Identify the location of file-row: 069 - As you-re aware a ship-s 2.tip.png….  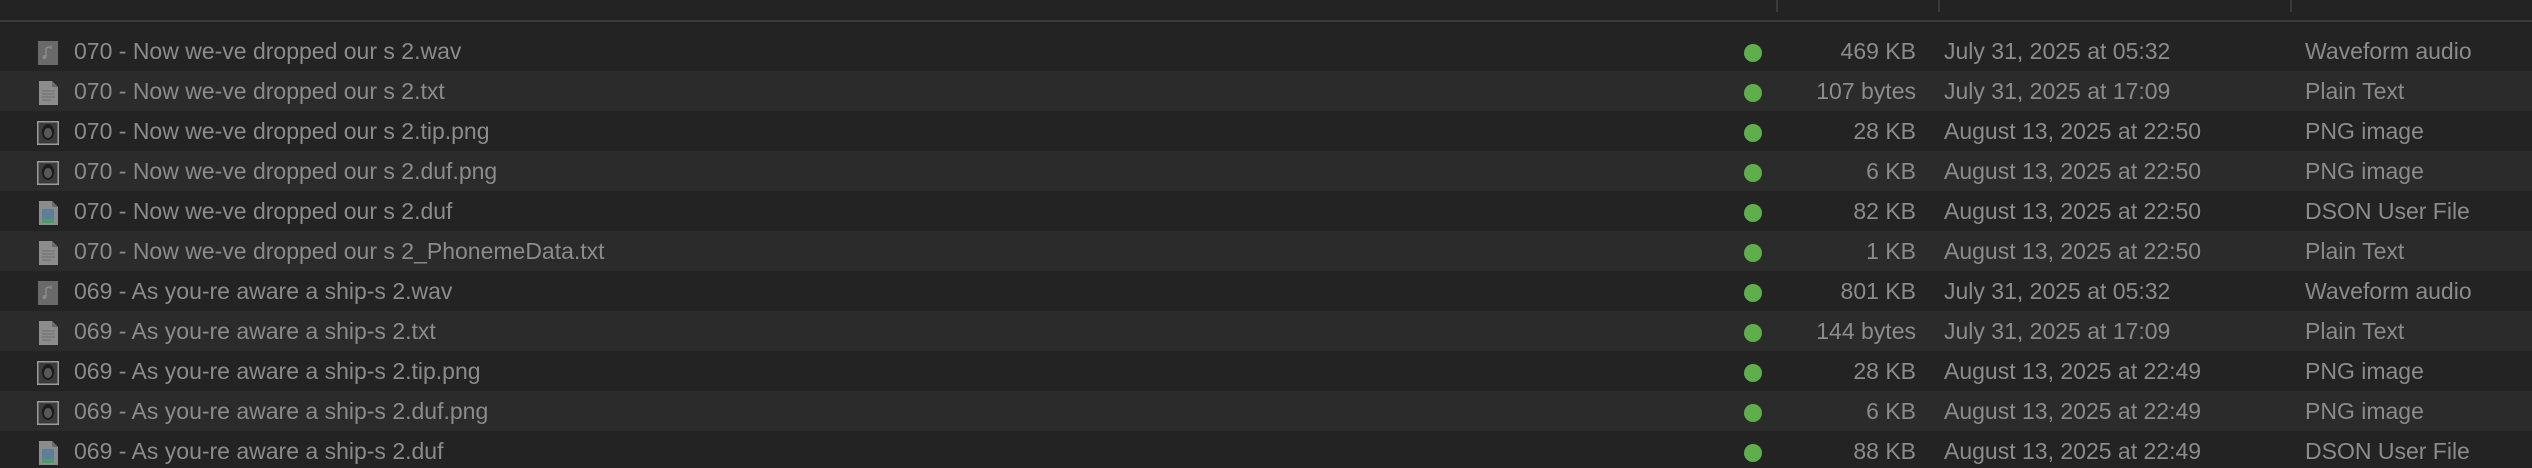
(1266, 371).